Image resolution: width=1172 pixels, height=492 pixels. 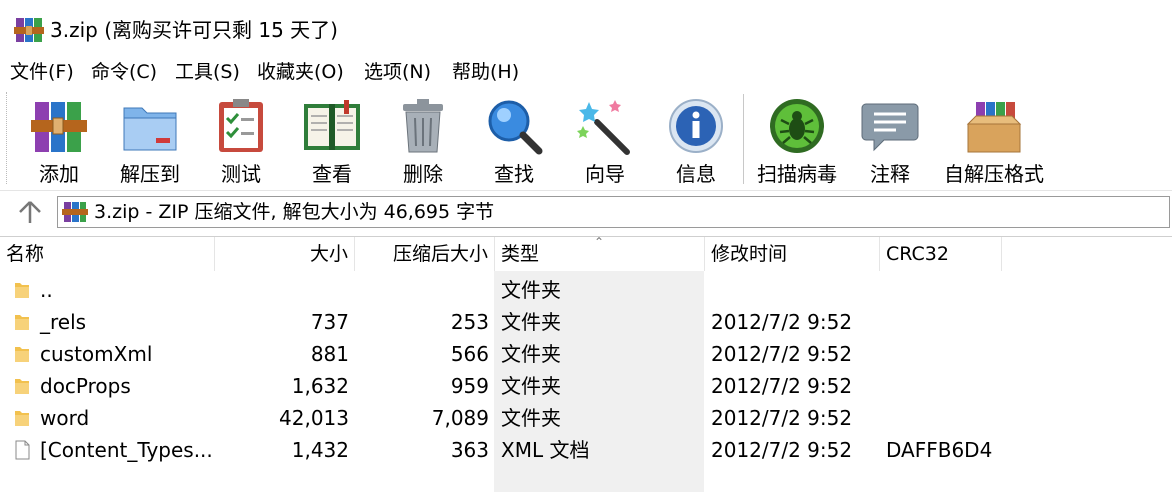 What do you see at coordinates (586, 290) in the screenshot?
I see `table-row: .. 文件夹` at bounding box center [586, 290].